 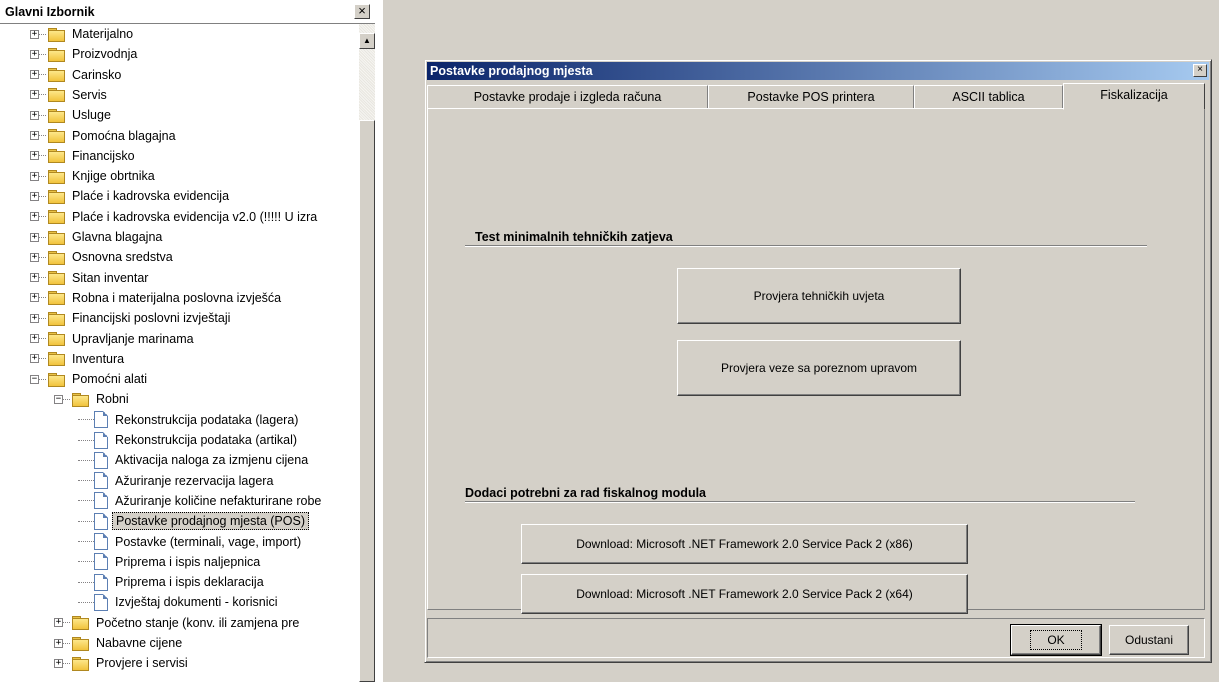 What do you see at coordinates (362, 11) in the screenshot?
I see `main-menu-close-button: ×` at bounding box center [362, 11].